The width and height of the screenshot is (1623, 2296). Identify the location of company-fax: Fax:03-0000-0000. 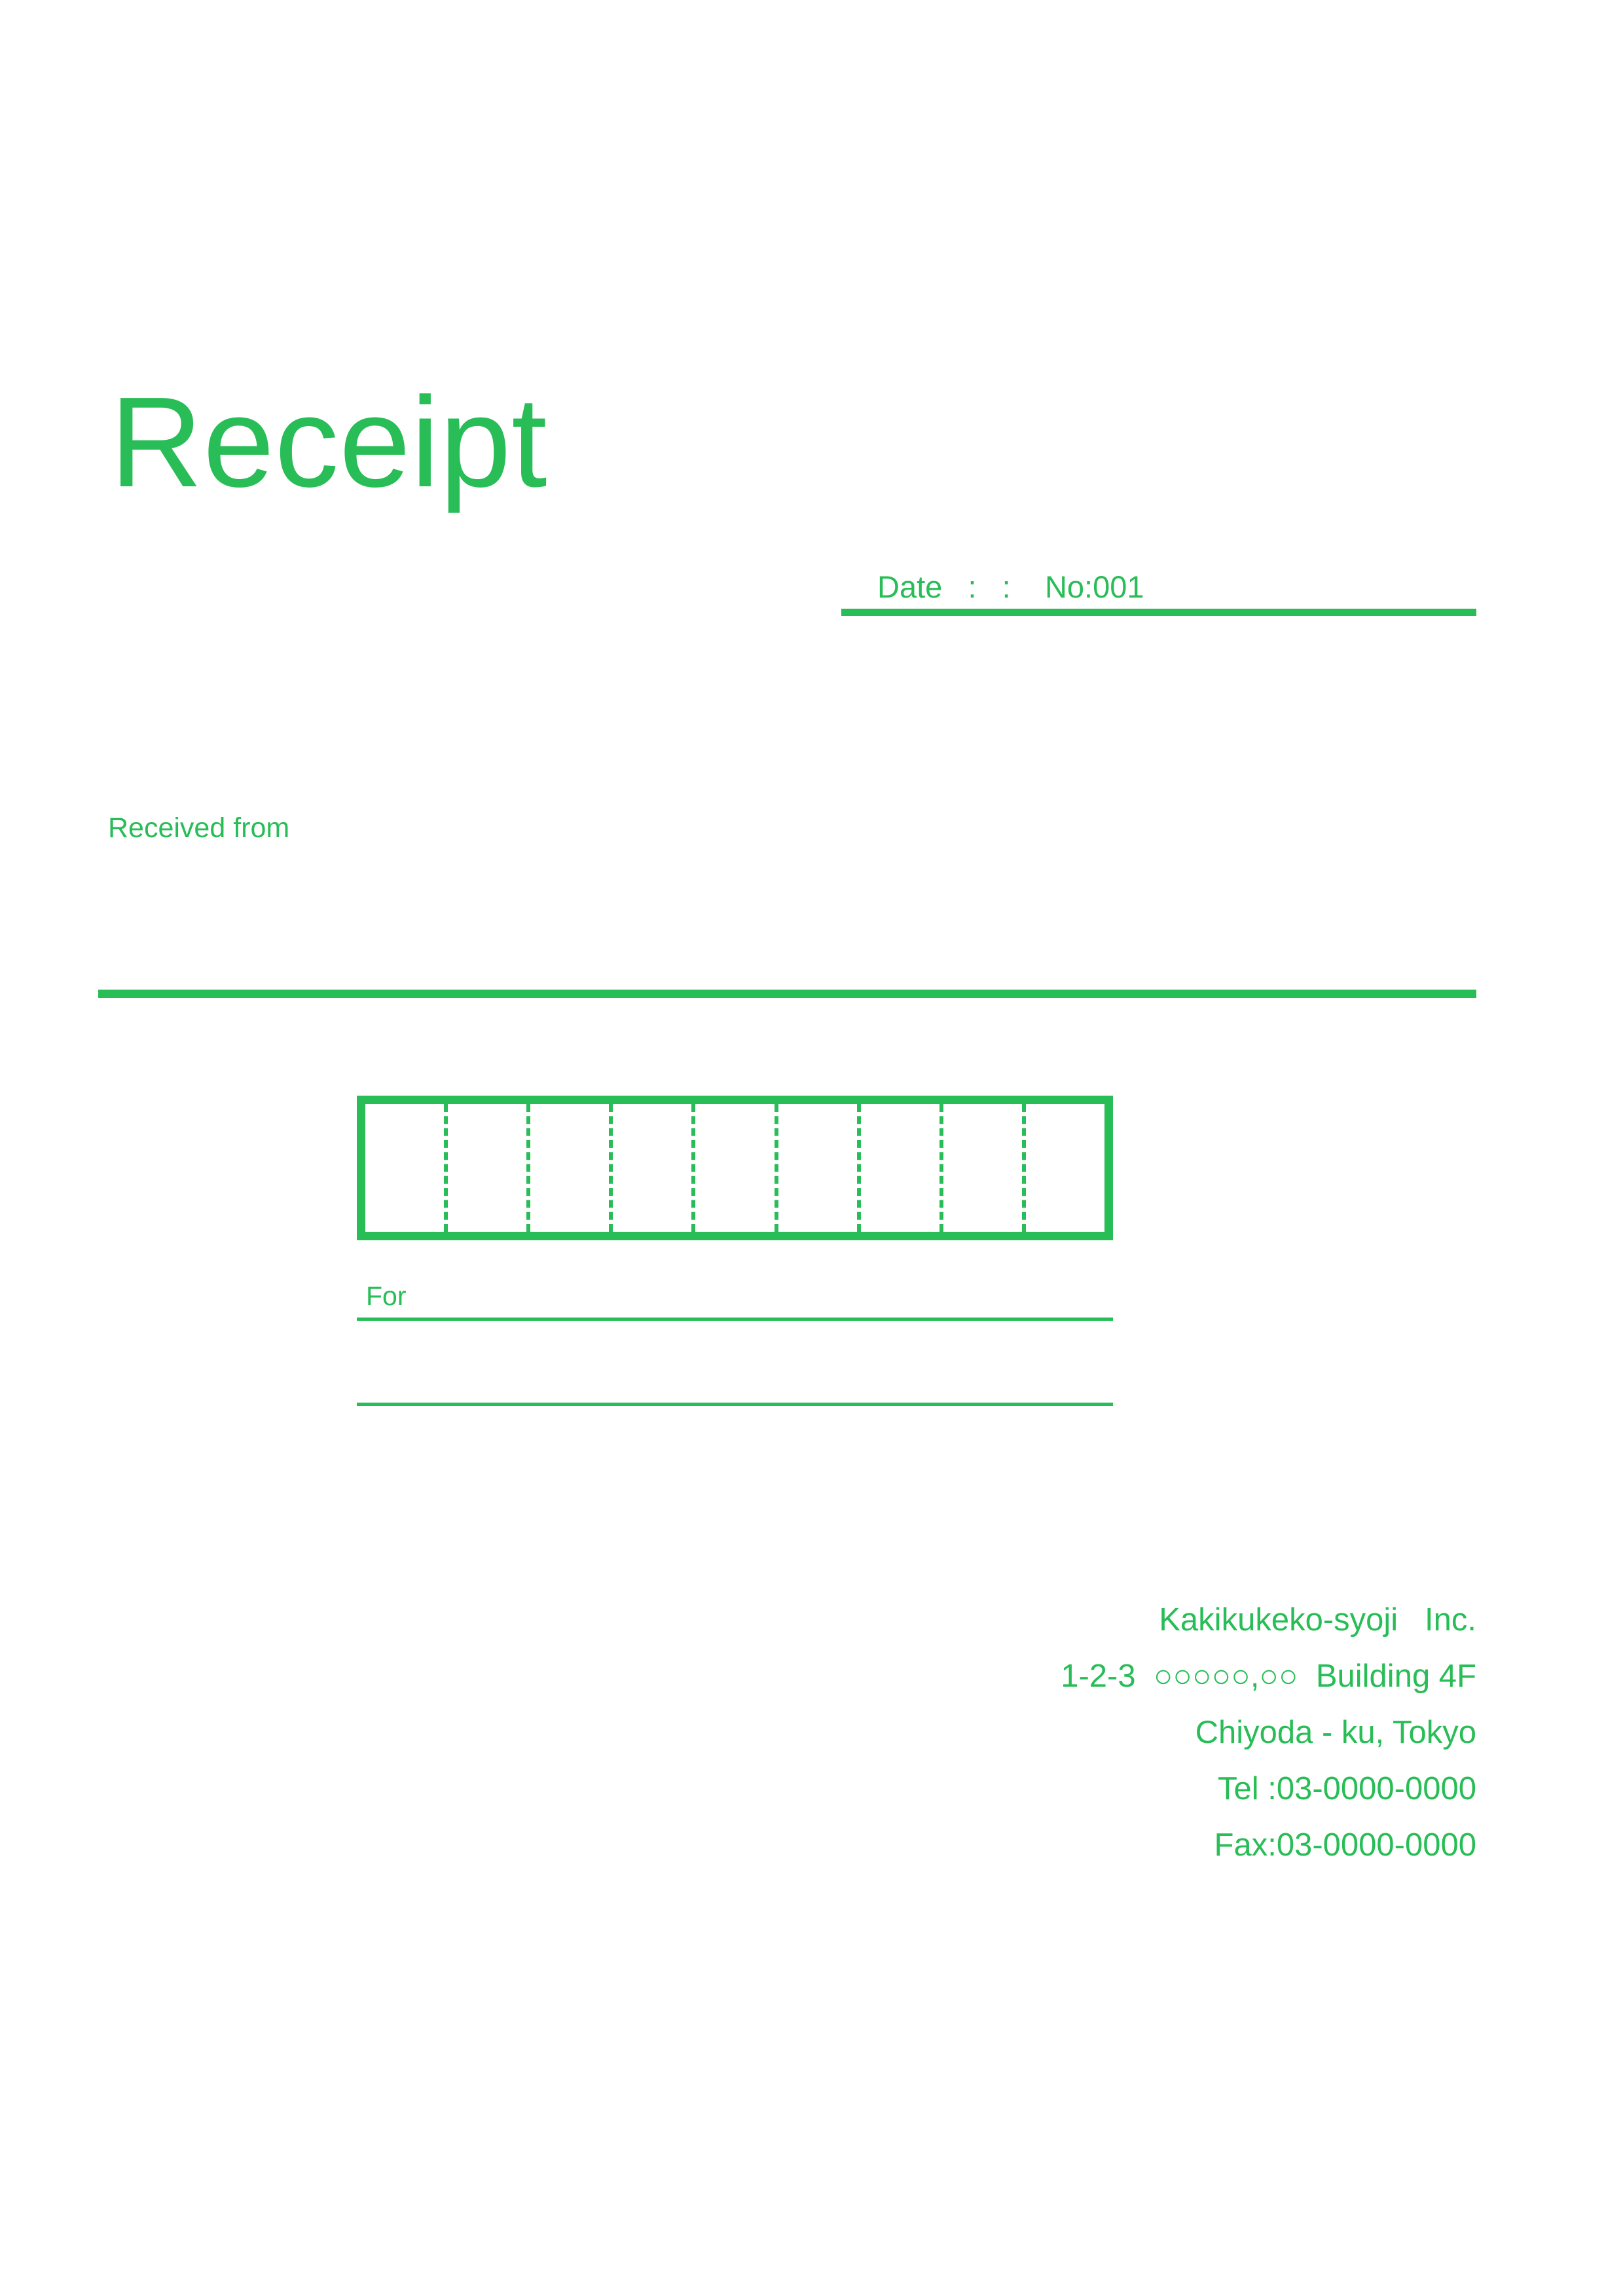
(1345, 1845).